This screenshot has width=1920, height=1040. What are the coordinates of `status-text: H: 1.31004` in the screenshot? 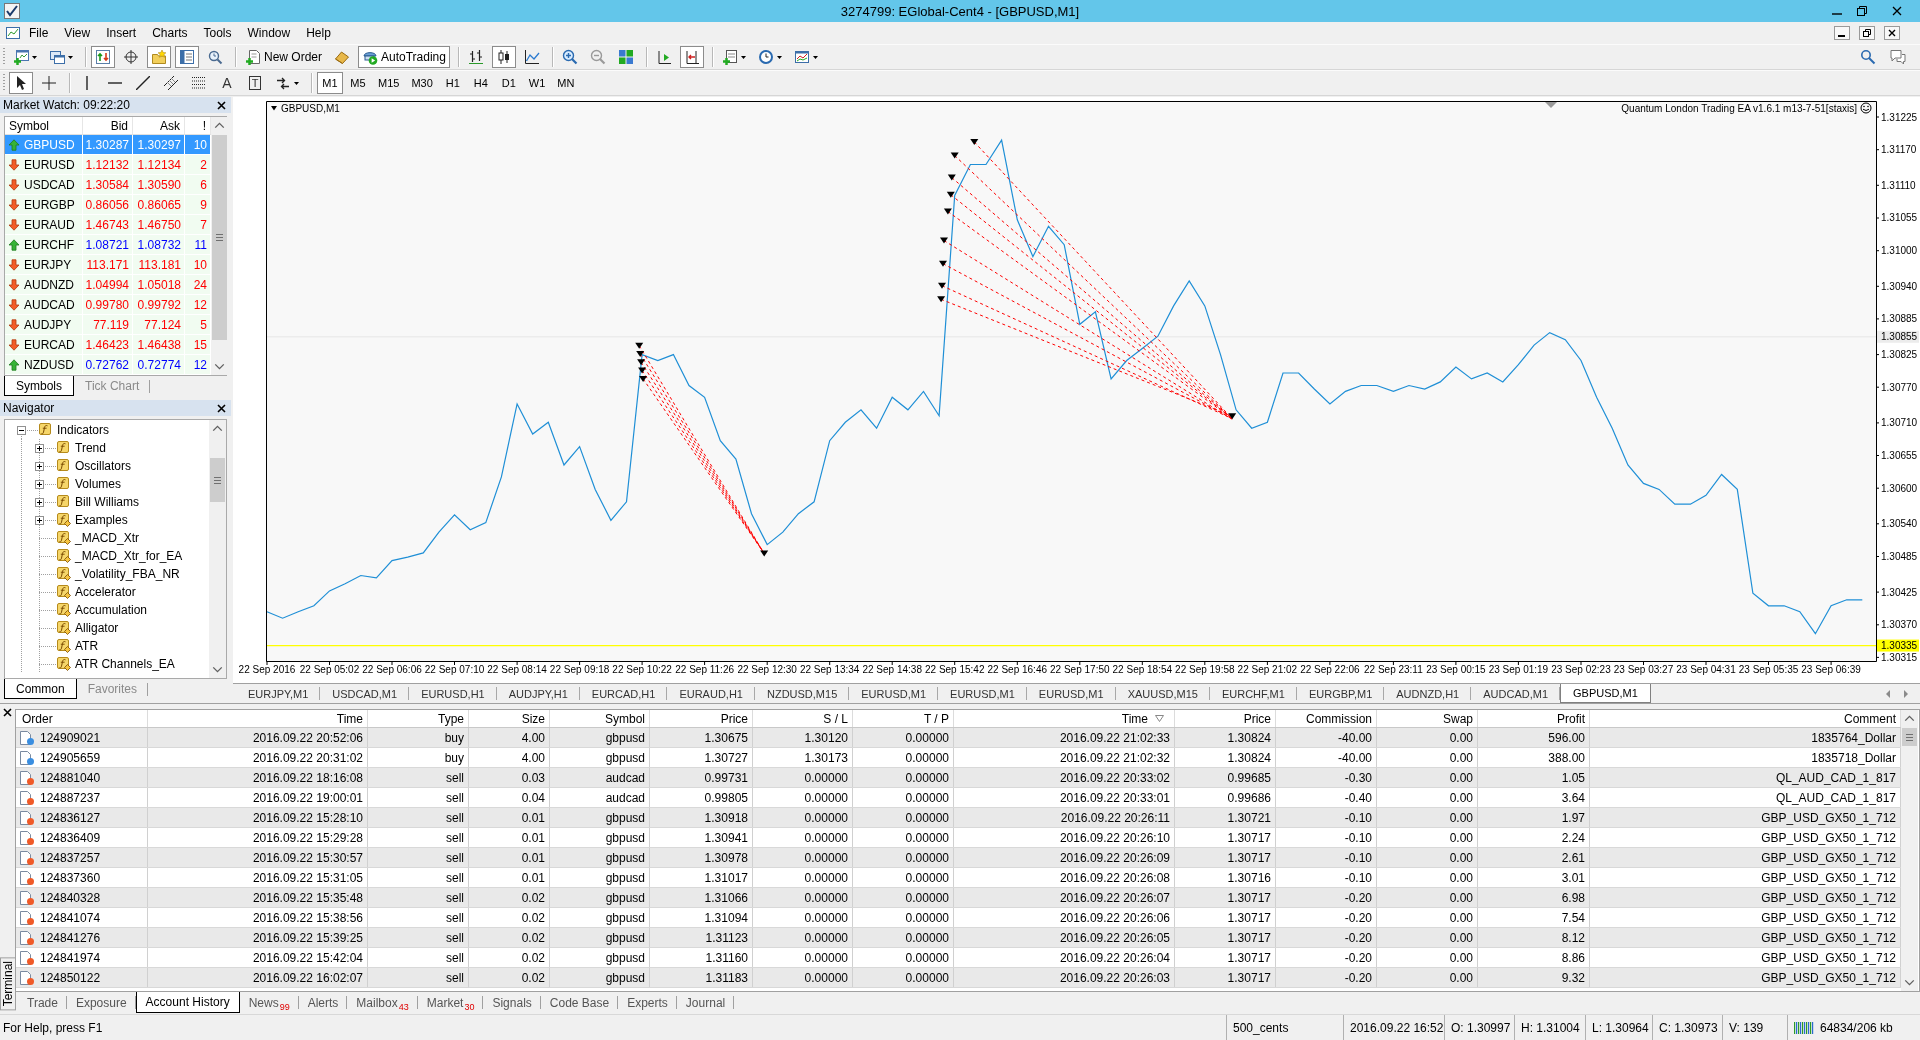 It's located at (1550, 1027).